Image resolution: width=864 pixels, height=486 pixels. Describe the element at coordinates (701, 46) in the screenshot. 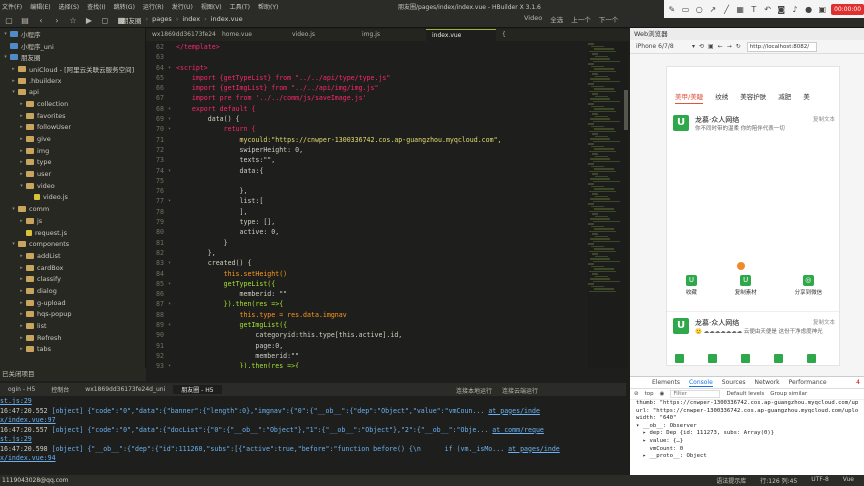

I see `rotate-icon: ⟲` at that location.